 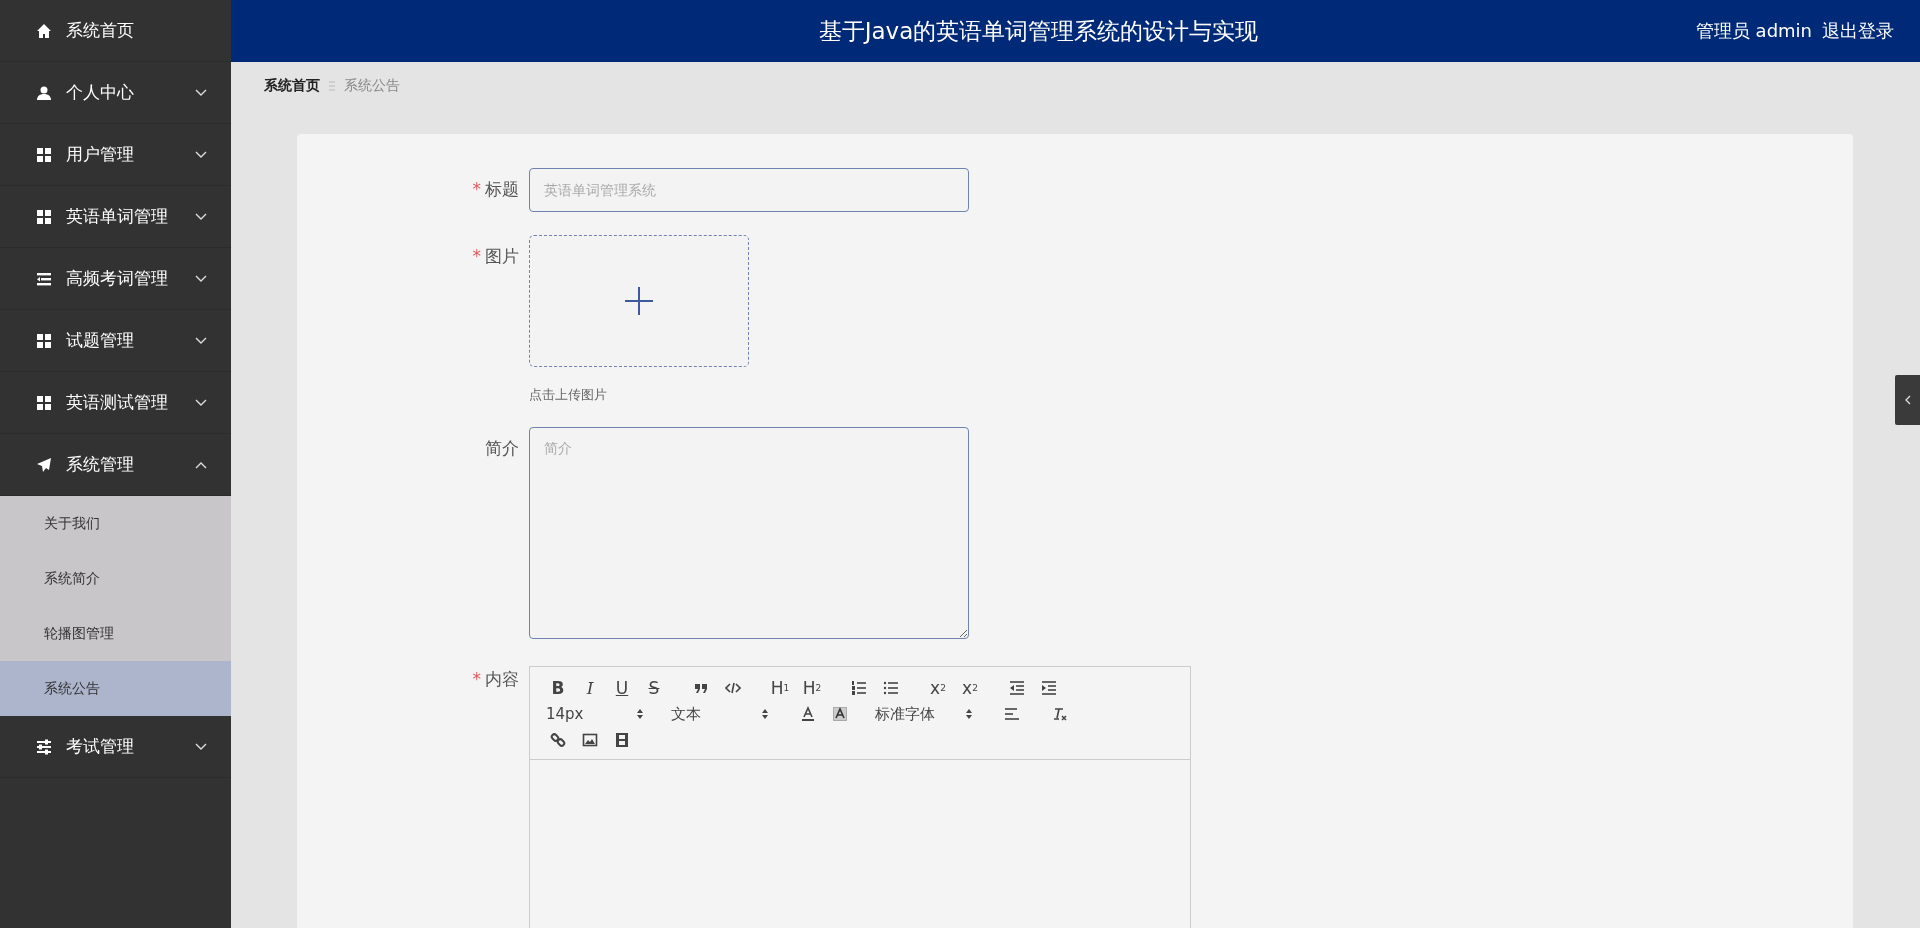 I want to click on link-icon, so click(x=558, y=740).